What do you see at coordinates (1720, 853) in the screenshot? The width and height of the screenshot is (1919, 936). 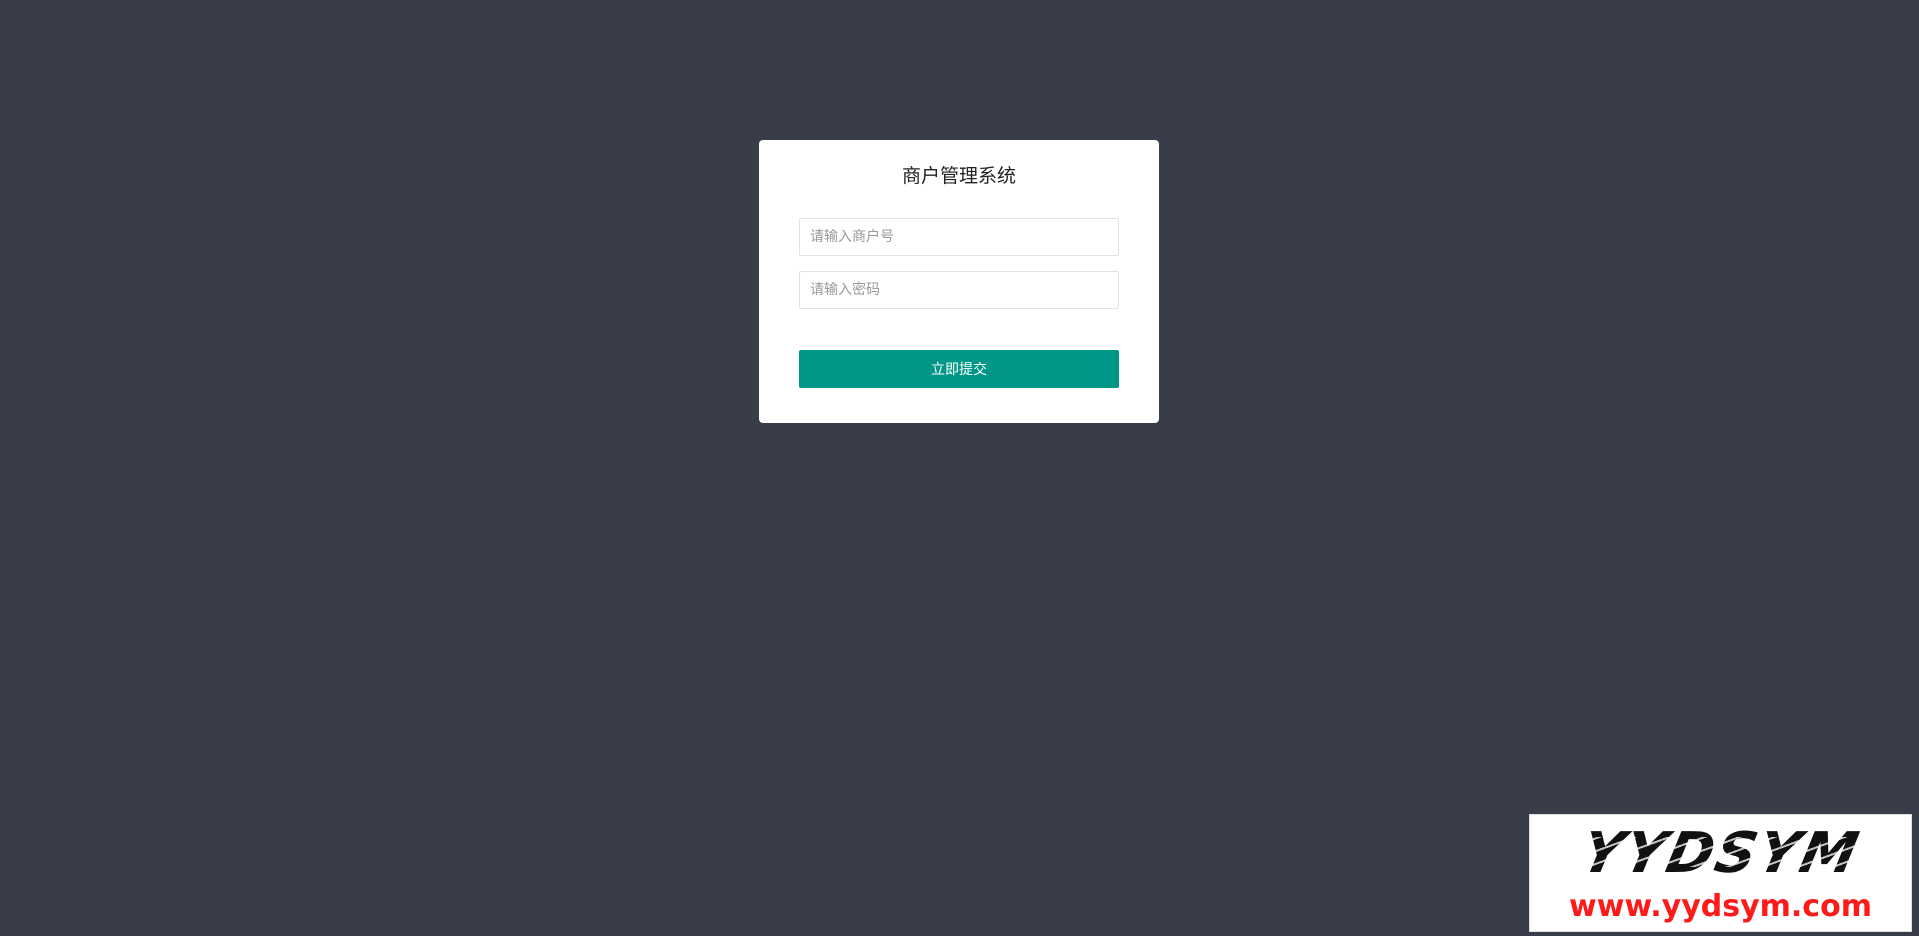 I see `watermark-brand: YYDSYM` at bounding box center [1720, 853].